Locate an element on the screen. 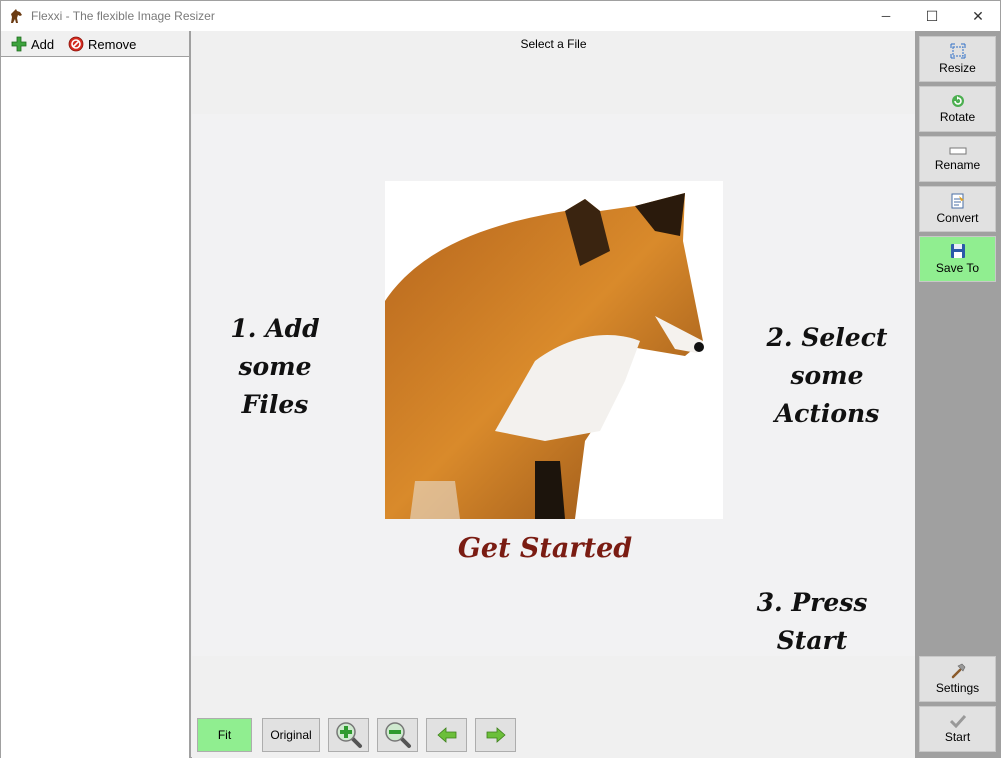 Image resolution: width=1001 pixels, height=758 pixels. minimize-button: ─ is located at coordinates (886, 16).